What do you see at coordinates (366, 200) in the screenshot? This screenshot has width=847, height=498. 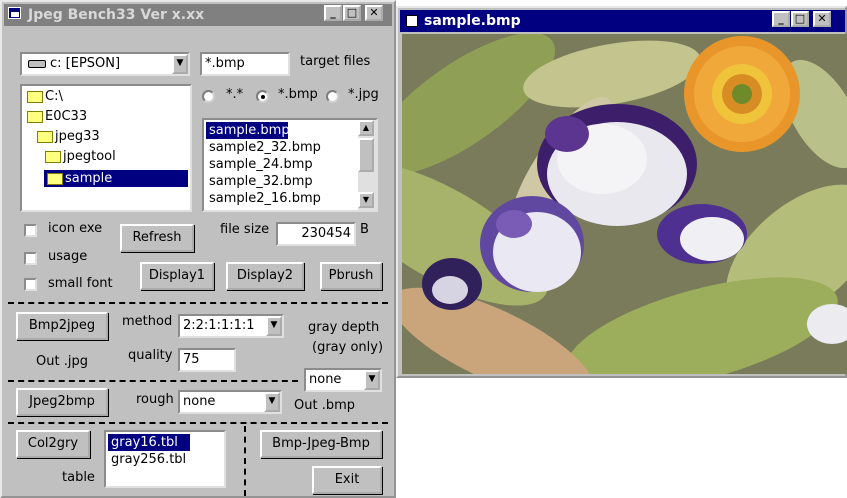 I see `scroll-down-icon: ▼` at bounding box center [366, 200].